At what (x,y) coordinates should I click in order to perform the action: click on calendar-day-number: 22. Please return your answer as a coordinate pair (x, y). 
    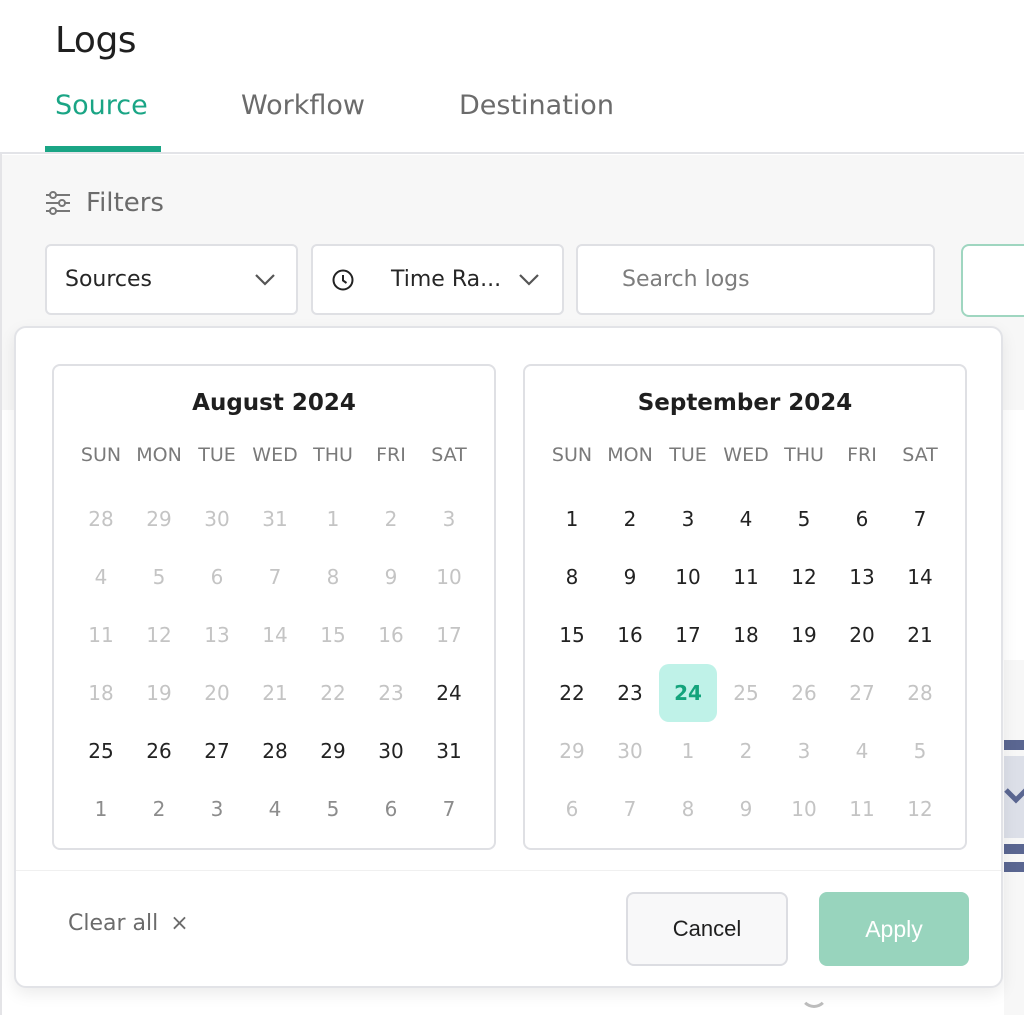
    Looking at the image, I should click on (333, 693).